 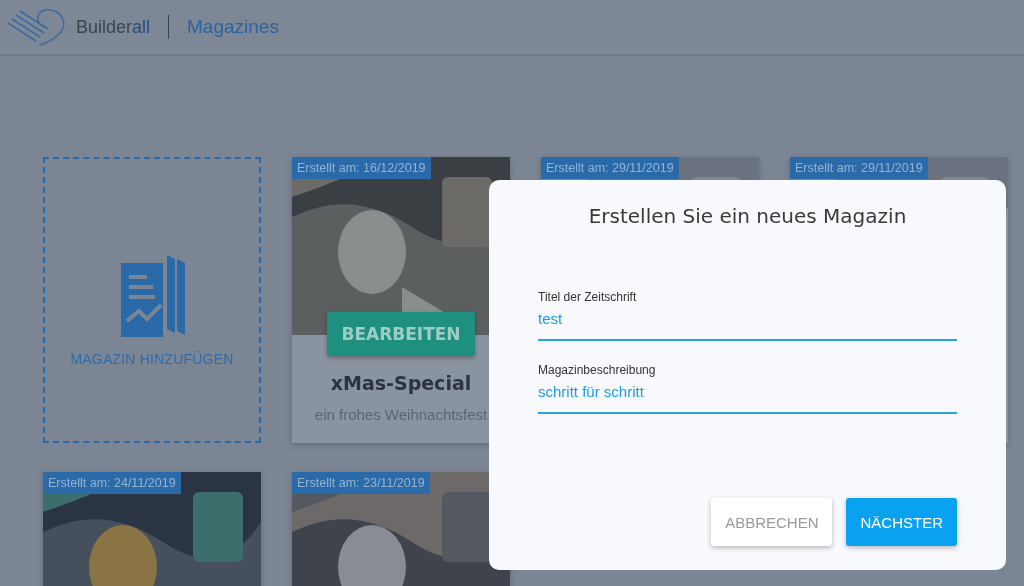 I want to click on brand-name: Builderall, so click(x=113, y=27).